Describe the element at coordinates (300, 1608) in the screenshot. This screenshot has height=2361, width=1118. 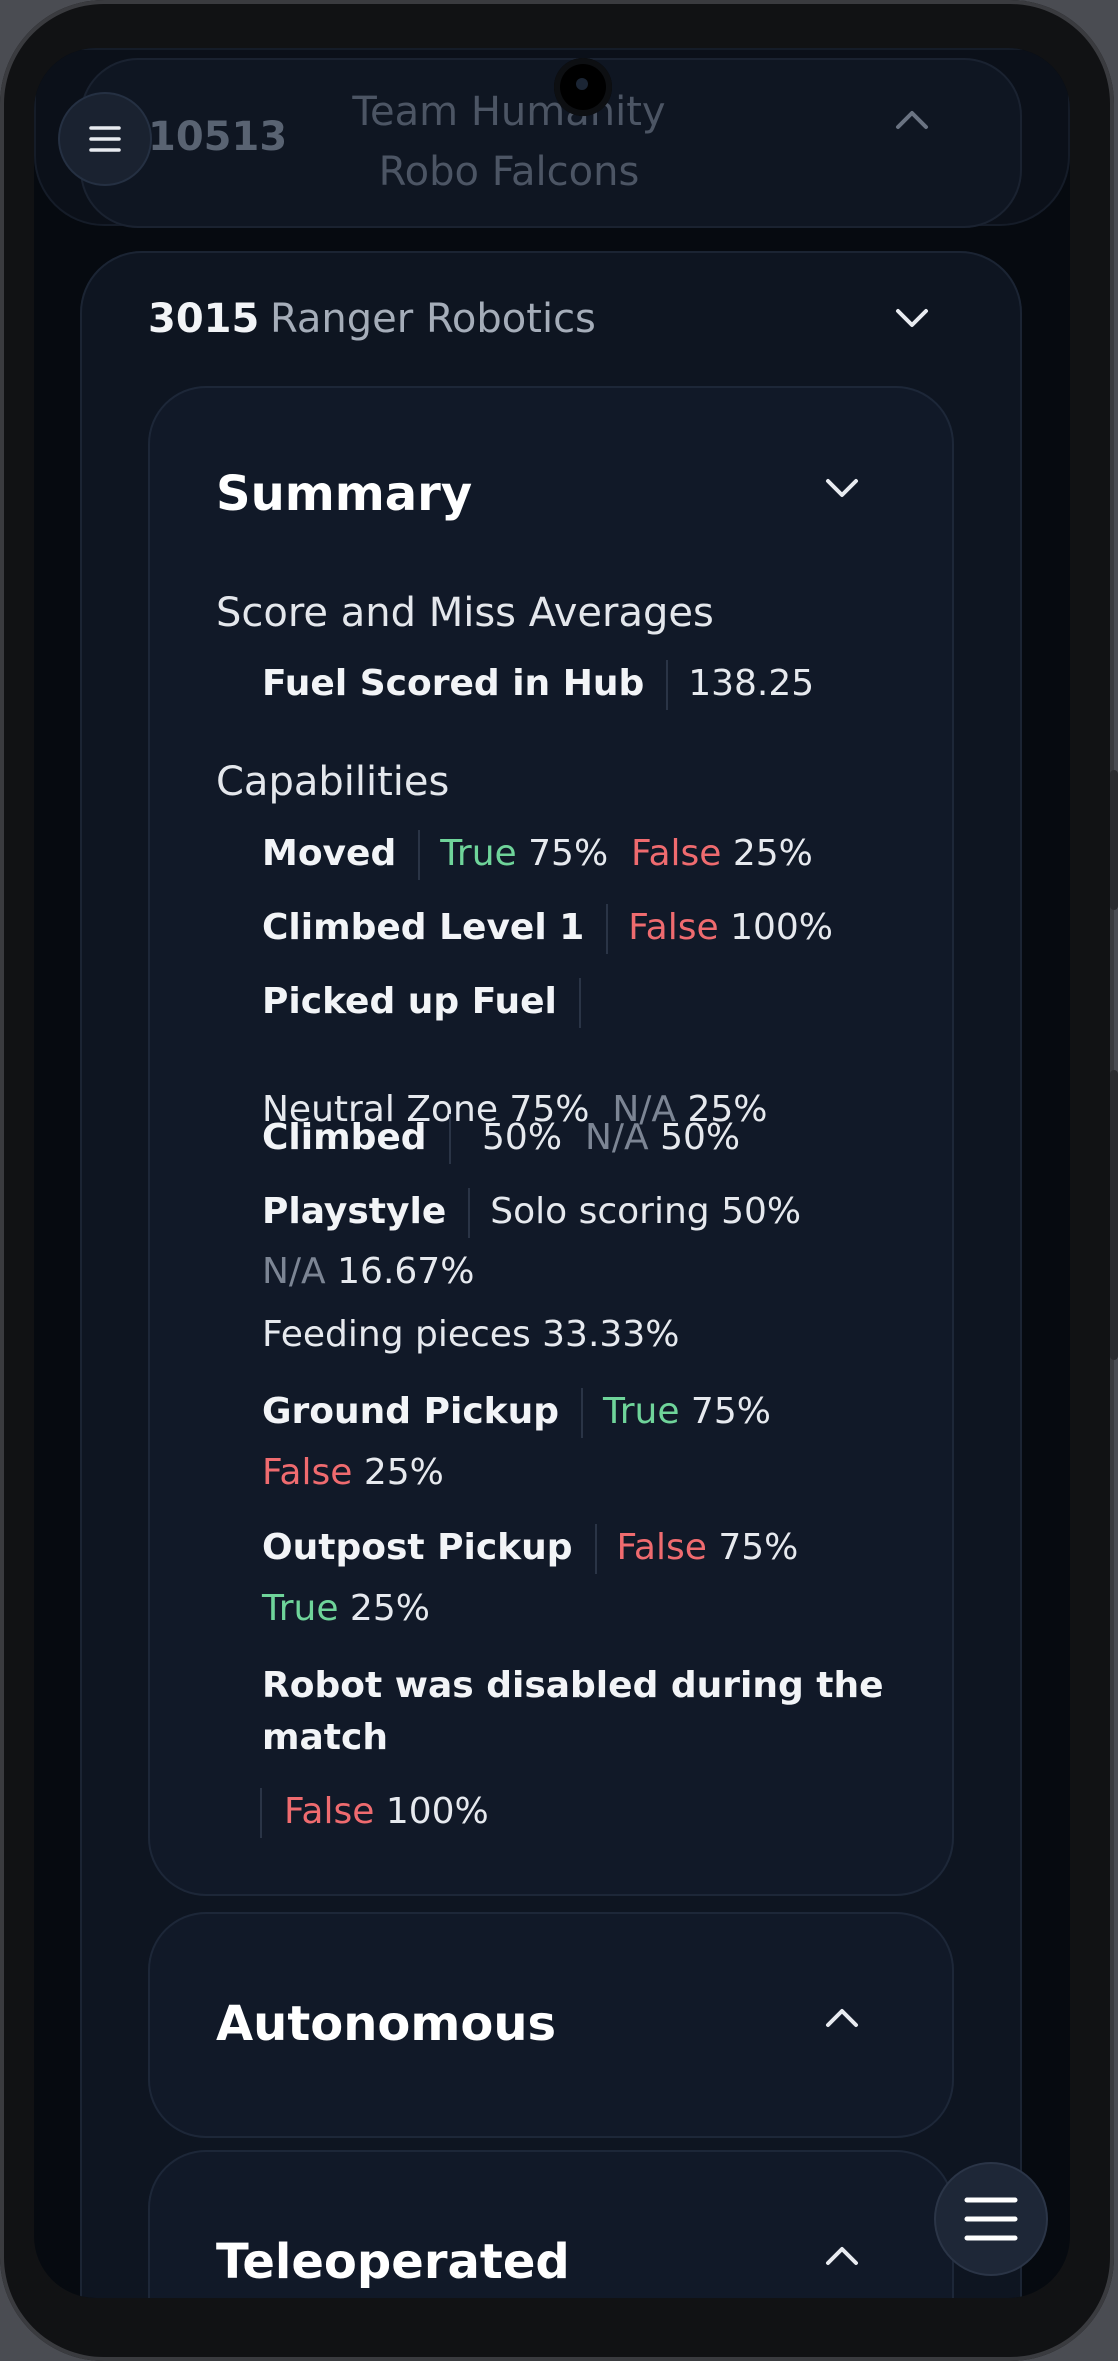
I see `outpost-pickup-true: True` at that location.